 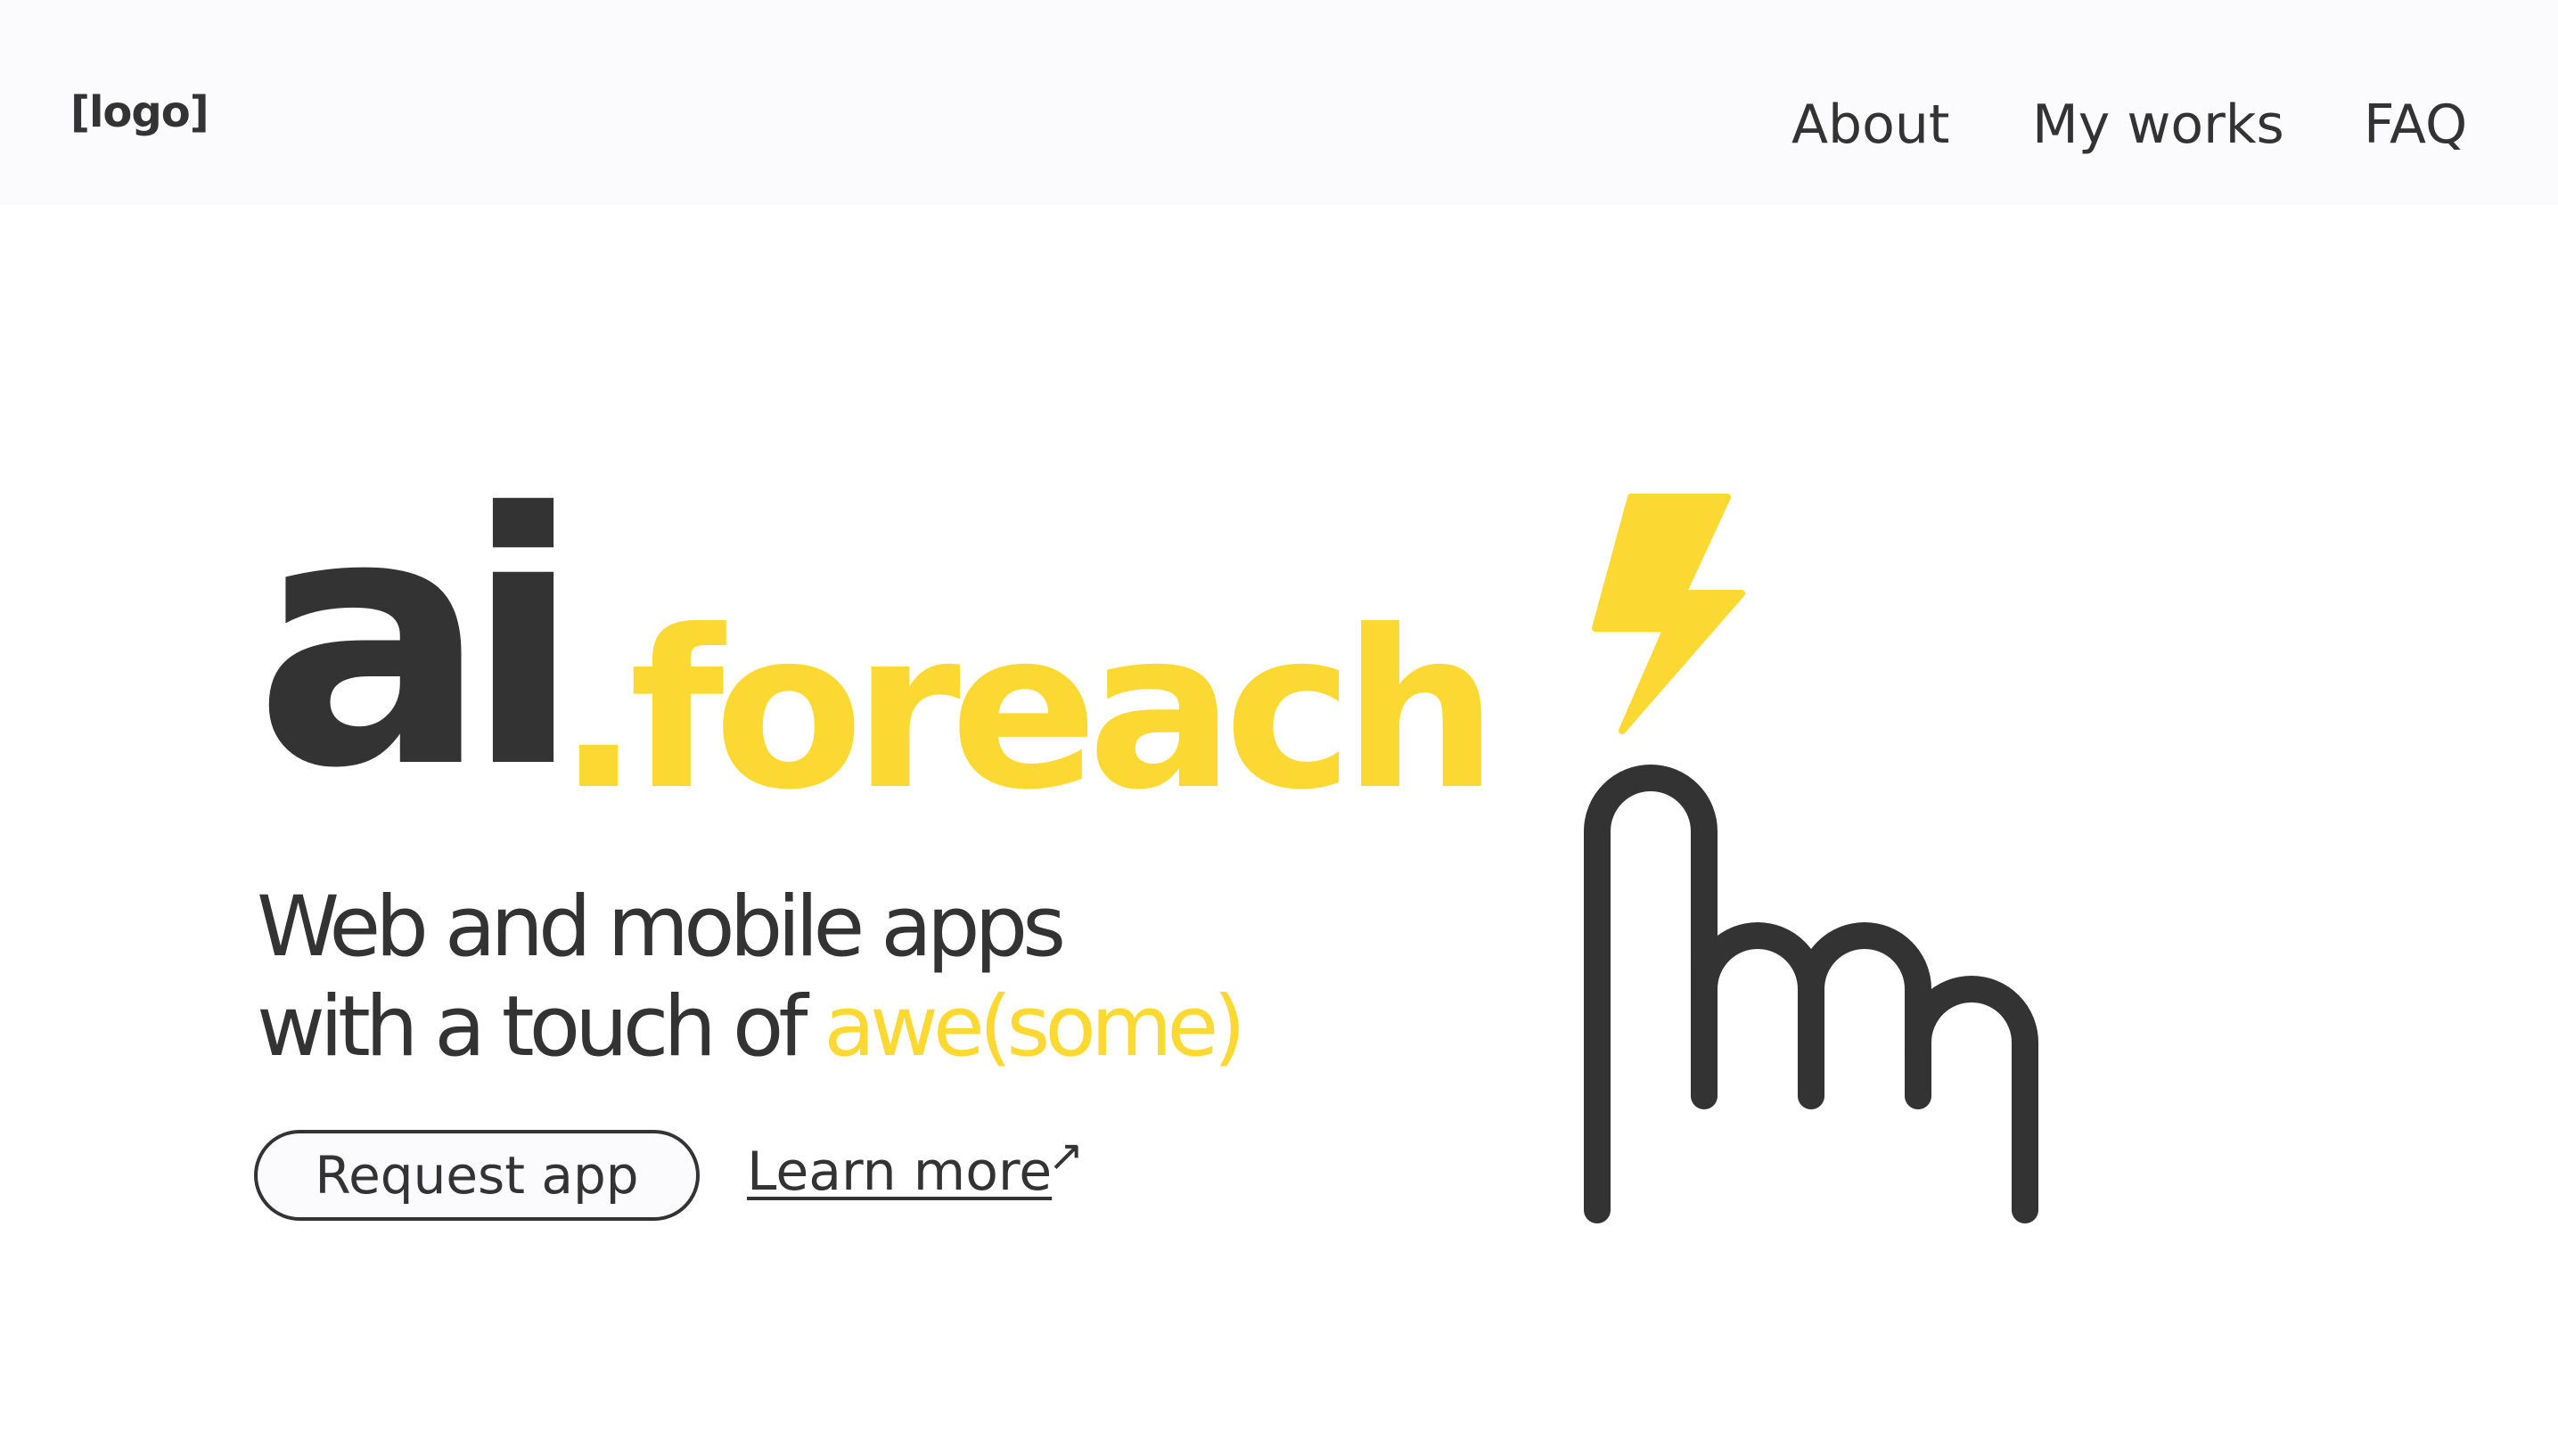 What do you see at coordinates (1870, 125) in the screenshot?
I see `nav-about-link: About` at bounding box center [1870, 125].